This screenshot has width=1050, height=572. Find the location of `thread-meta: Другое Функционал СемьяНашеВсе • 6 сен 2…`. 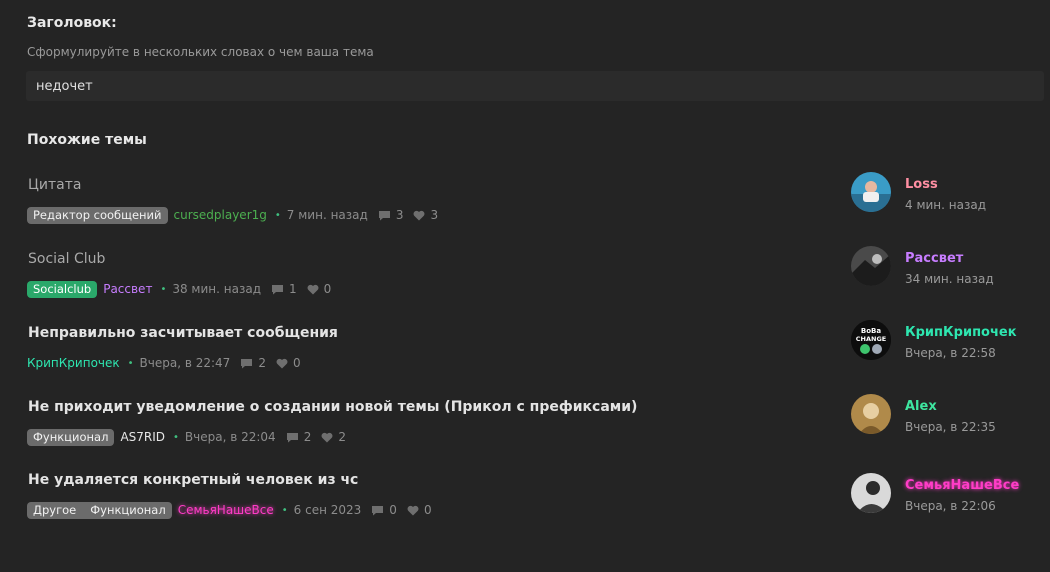

thread-meta: Другое Функционал СемьяНашеВсе • 6 сен 2… is located at coordinates (234, 510).